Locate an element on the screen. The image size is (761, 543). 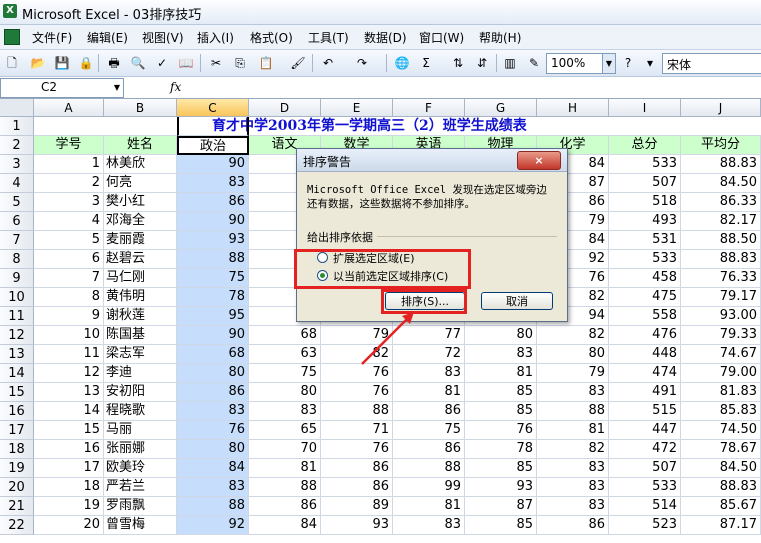
menu-window: 窗口(W) is located at coordinates (441, 37).